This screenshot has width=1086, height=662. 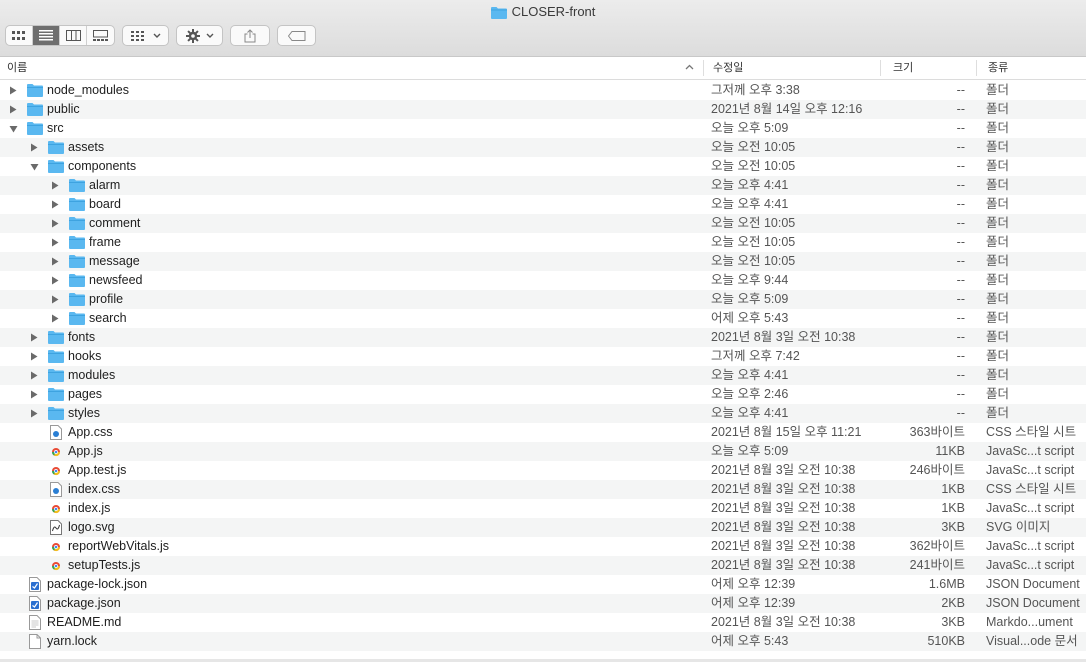 I want to click on file-row: hooks 그저께 오후 7:42 -- 폴더, so click(x=543, y=356).